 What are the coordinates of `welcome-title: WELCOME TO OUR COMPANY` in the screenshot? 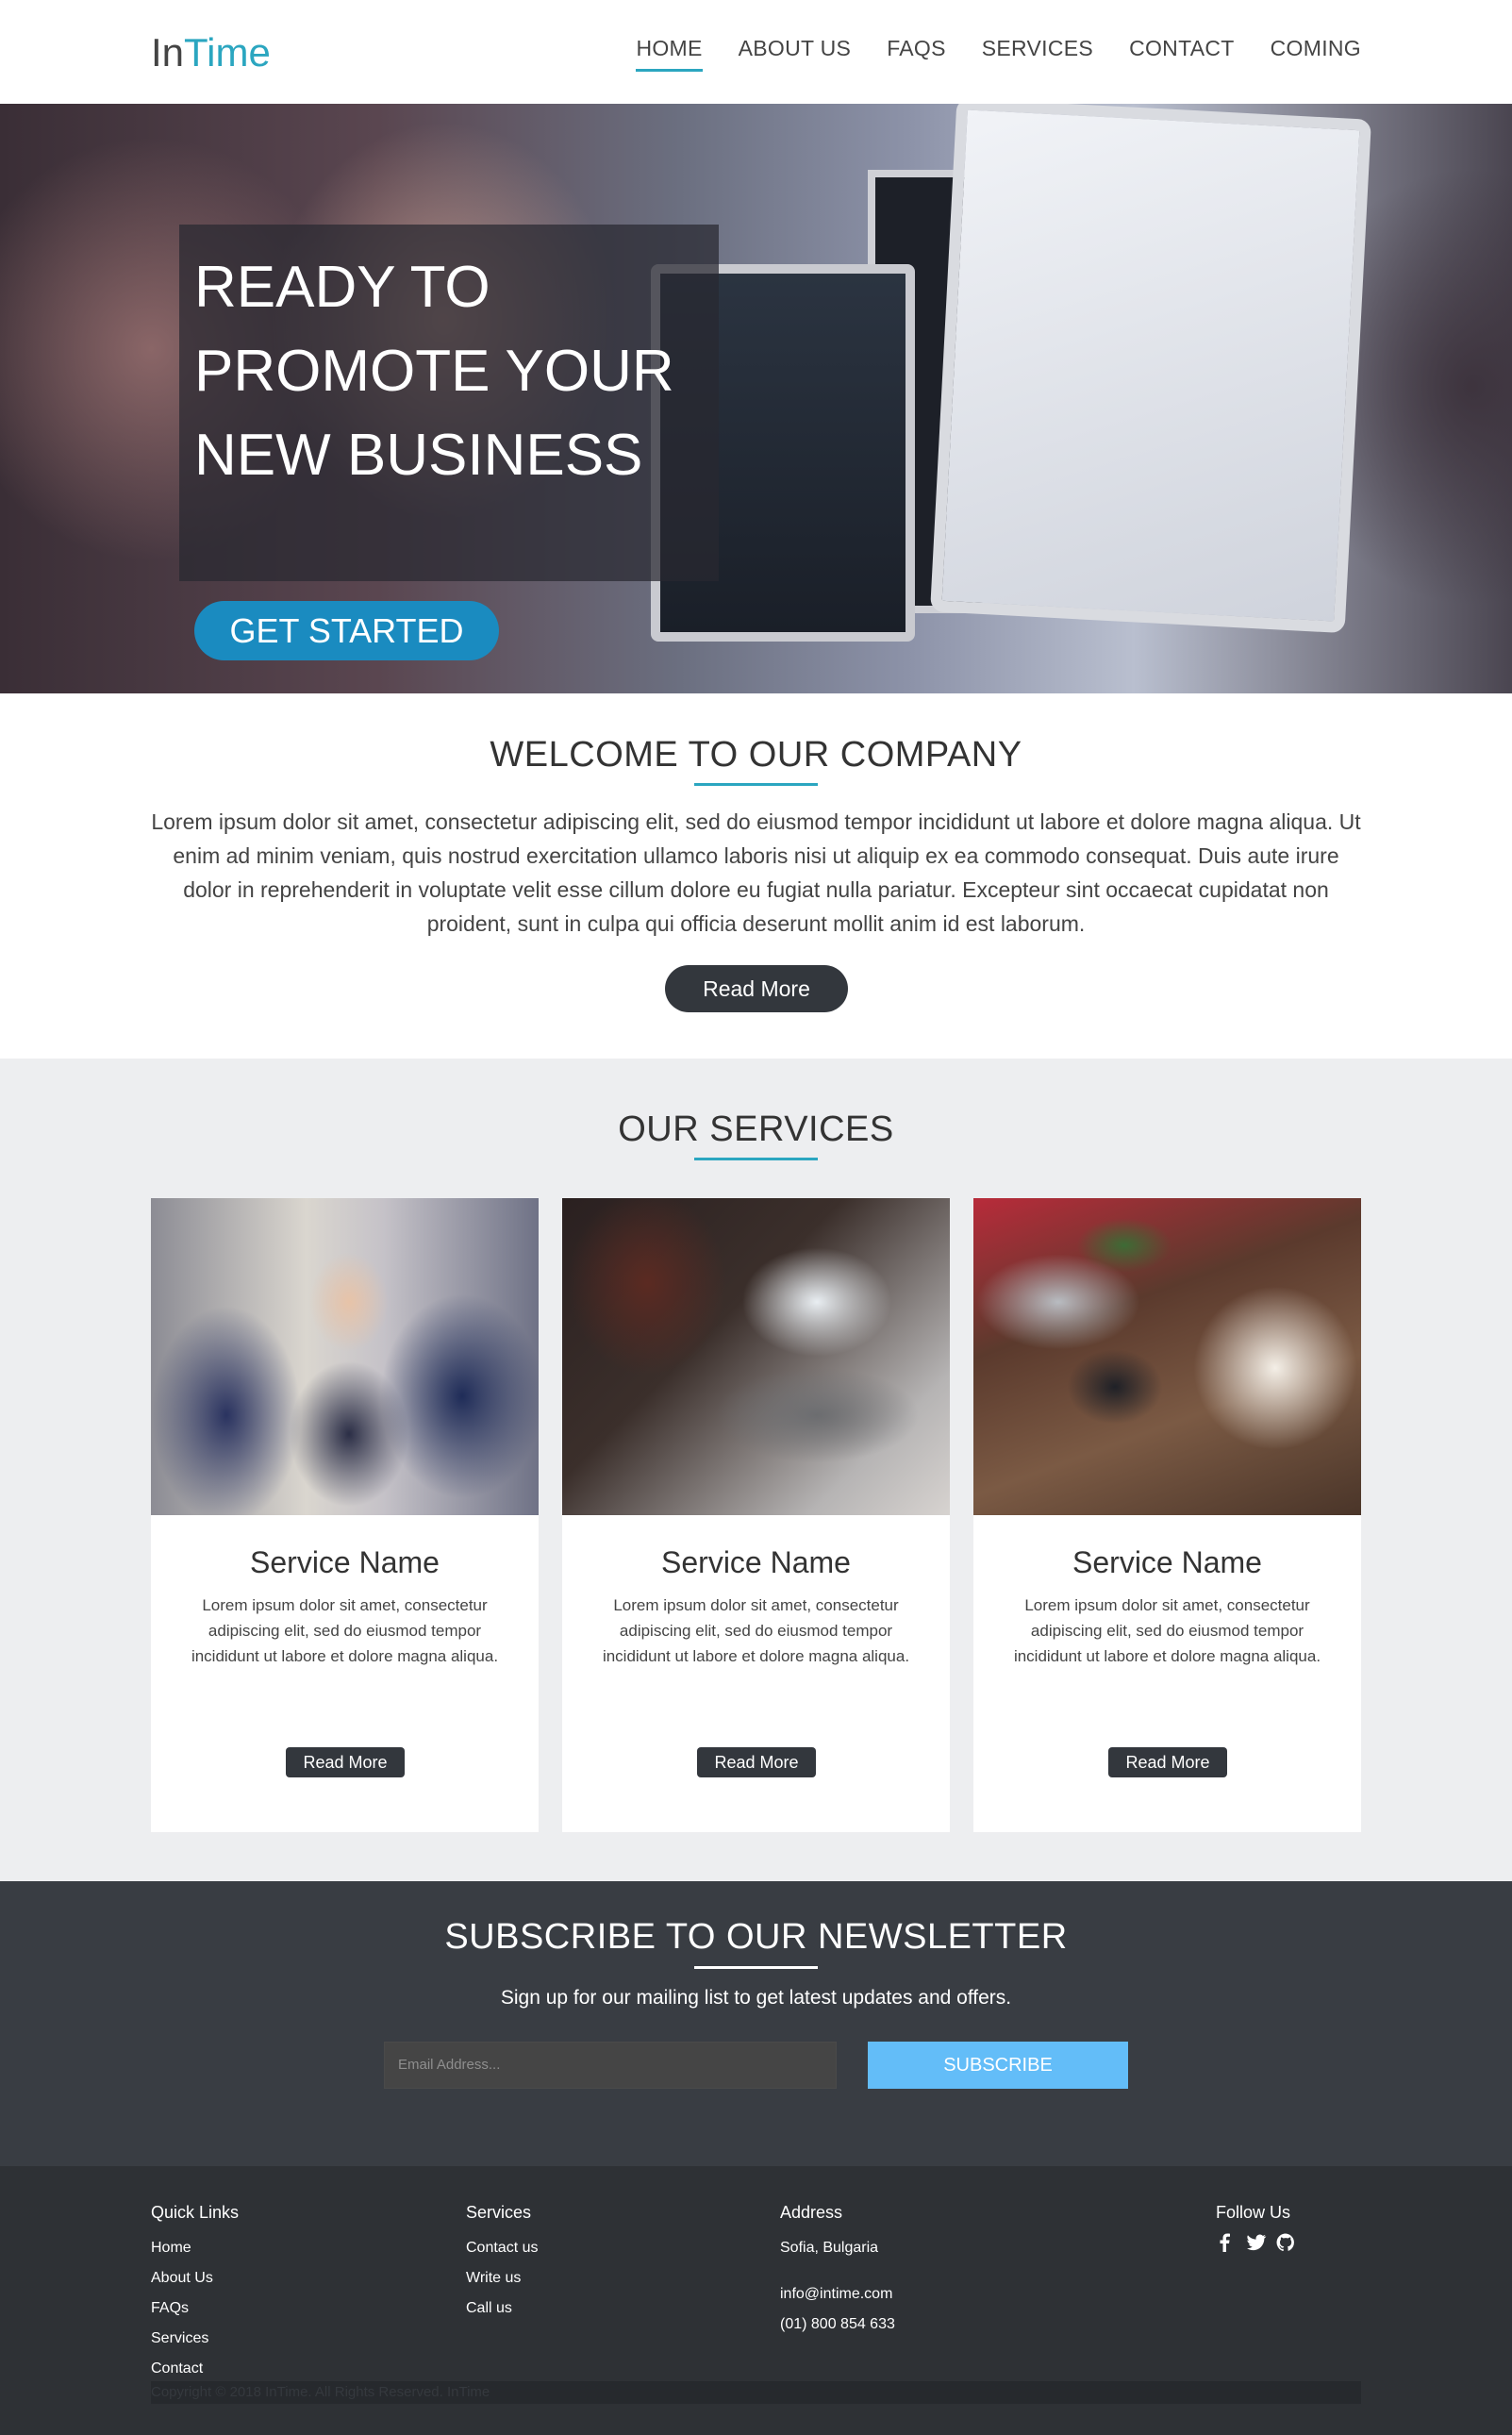 It's located at (756, 755).